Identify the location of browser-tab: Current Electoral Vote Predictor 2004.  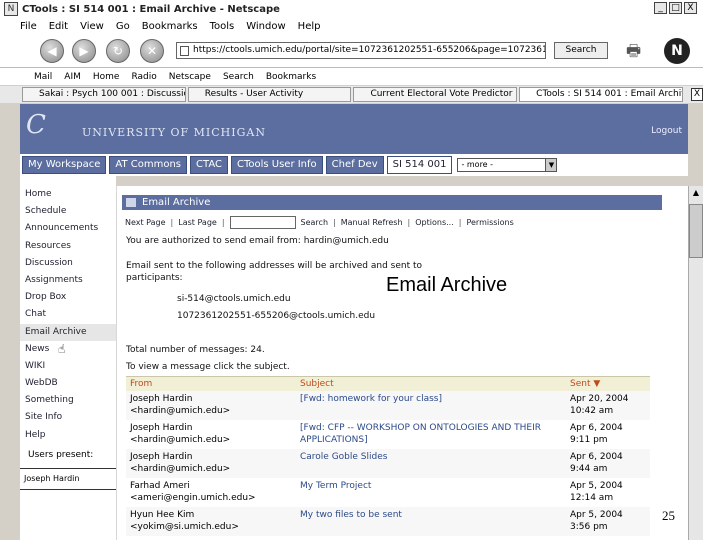
(435, 94).